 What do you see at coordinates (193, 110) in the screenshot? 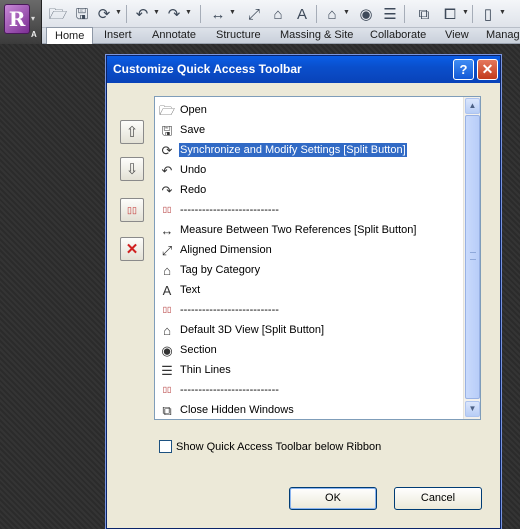
I see `list-item-label: Open` at bounding box center [193, 110].